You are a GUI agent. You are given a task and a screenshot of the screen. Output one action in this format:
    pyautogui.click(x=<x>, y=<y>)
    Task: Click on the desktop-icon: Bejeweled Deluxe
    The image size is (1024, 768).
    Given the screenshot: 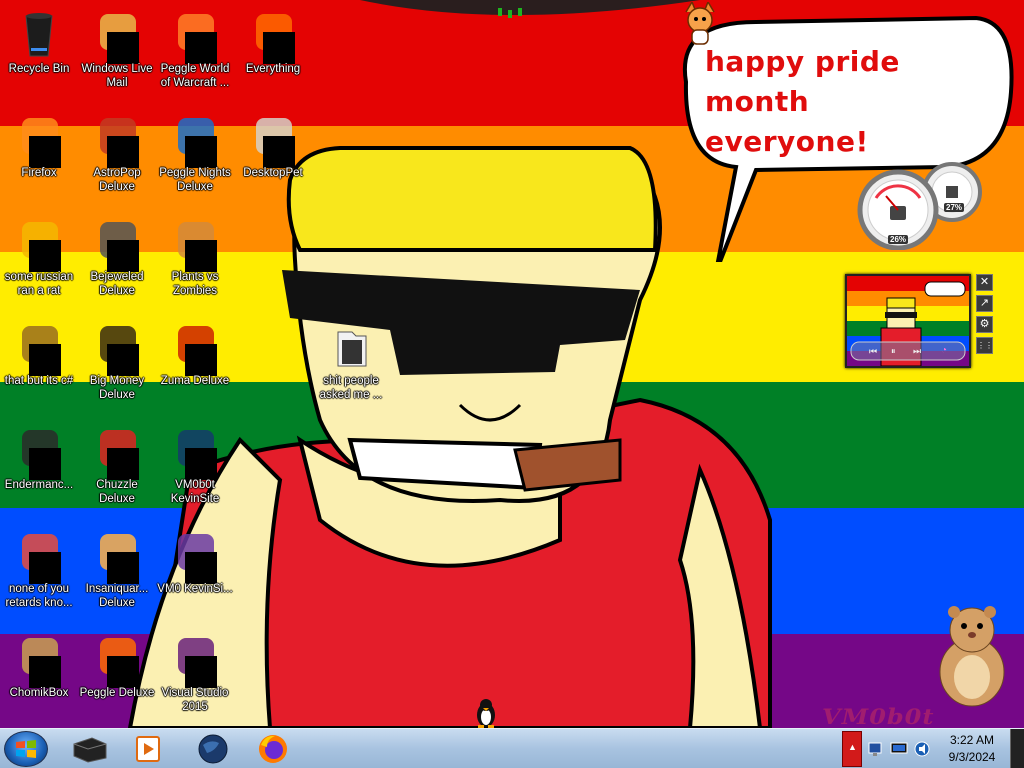 What is the action you would take?
    pyautogui.click(x=117, y=260)
    